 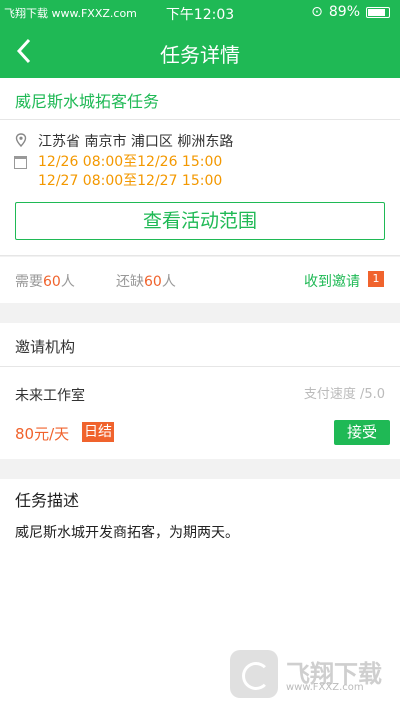 What do you see at coordinates (332, 281) in the screenshot?
I see `received-invites-link: 收到邀请` at bounding box center [332, 281].